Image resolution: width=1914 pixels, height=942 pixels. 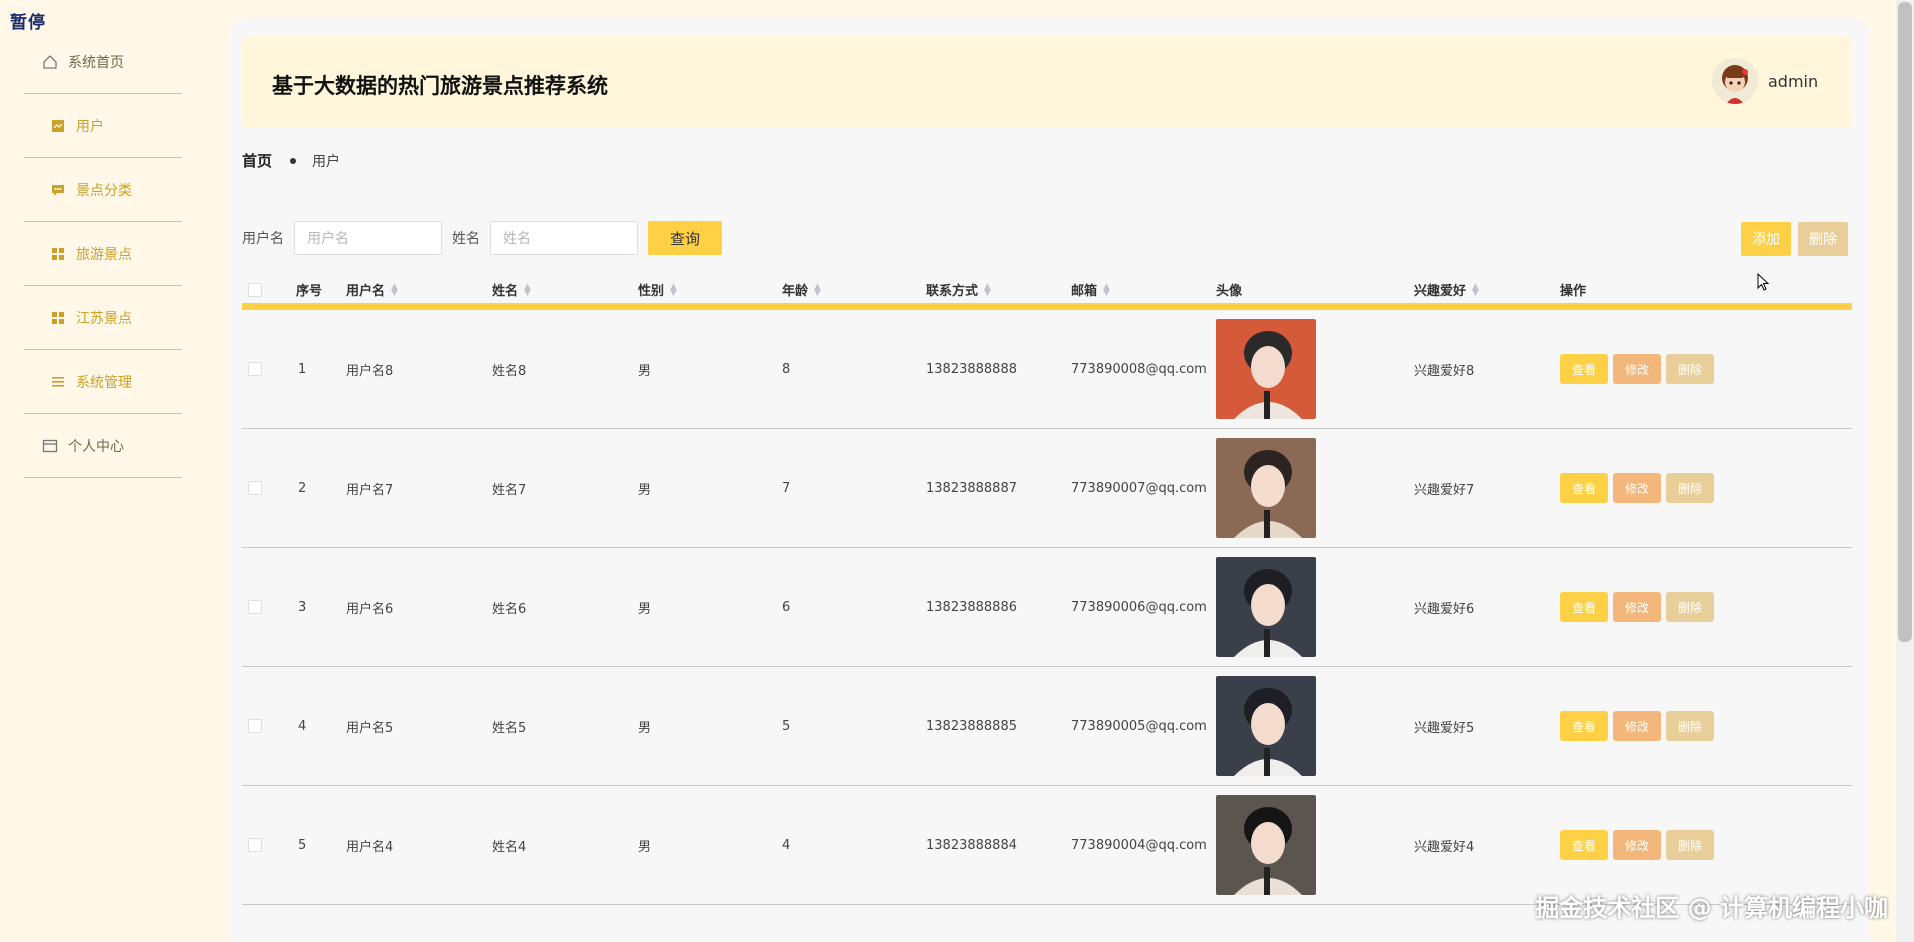 What do you see at coordinates (1763, 282) in the screenshot?
I see `mouse-cursor-icon` at bounding box center [1763, 282].